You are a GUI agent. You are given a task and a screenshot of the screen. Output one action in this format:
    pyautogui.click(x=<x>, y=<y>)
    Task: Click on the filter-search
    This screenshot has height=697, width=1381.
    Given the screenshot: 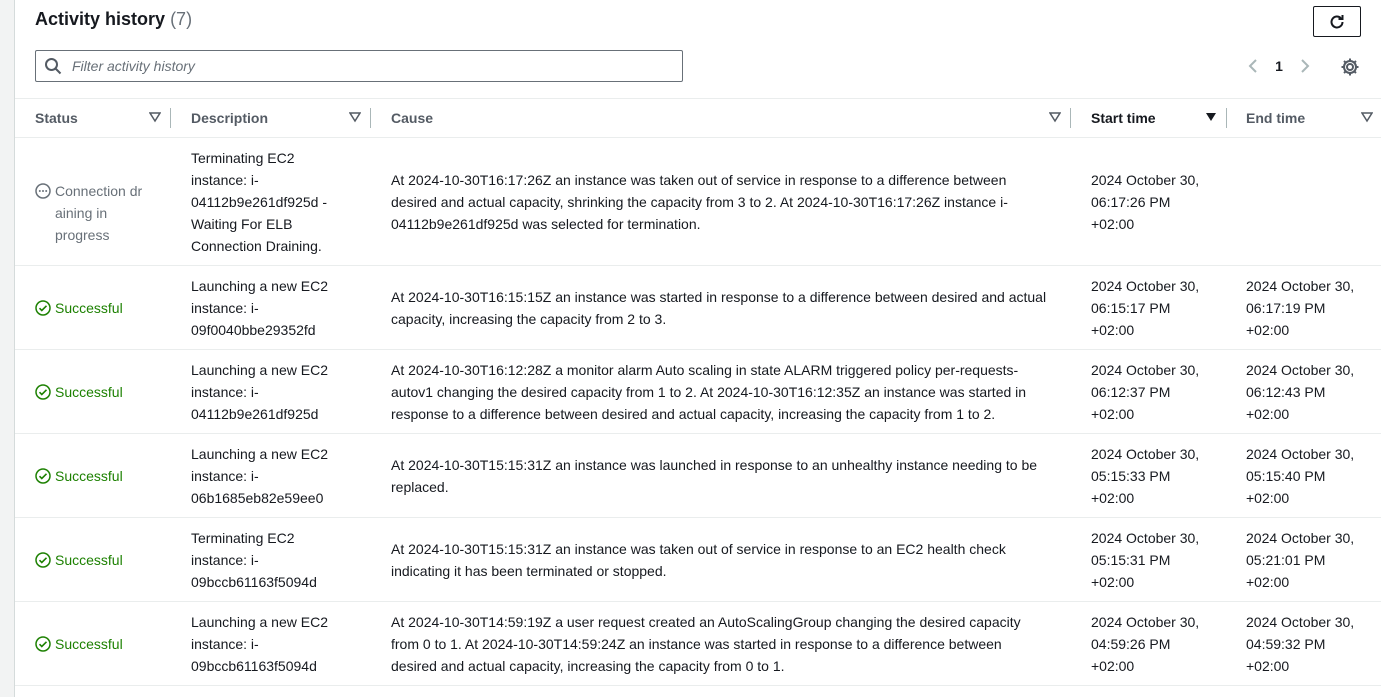 What is the action you would take?
    pyautogui.click(x=359, y=66)
    